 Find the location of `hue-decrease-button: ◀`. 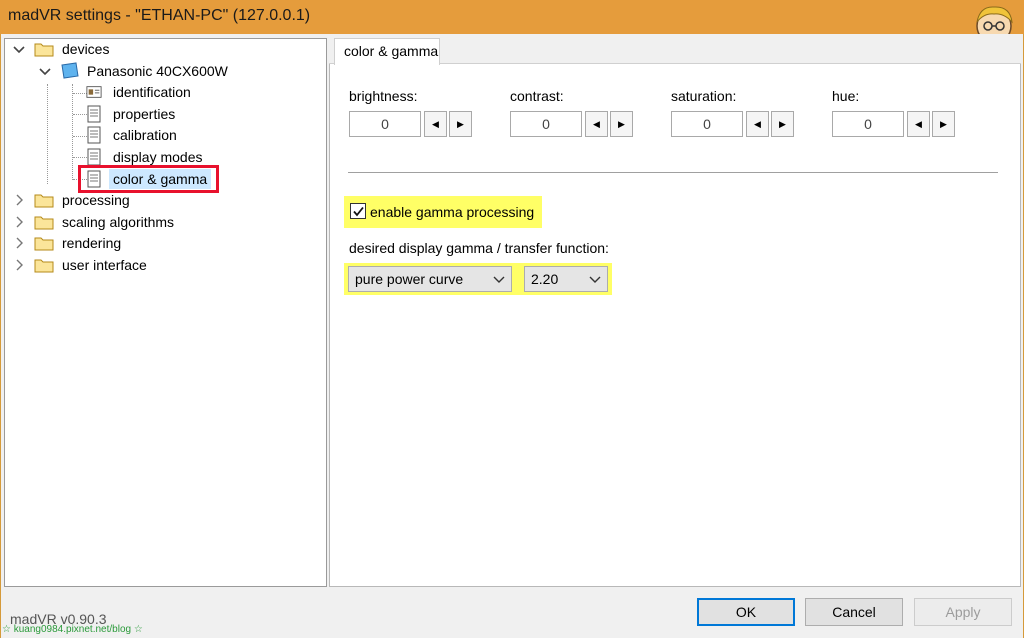

hue-decrease-button: ◀ is located at coordinates (918, 124).